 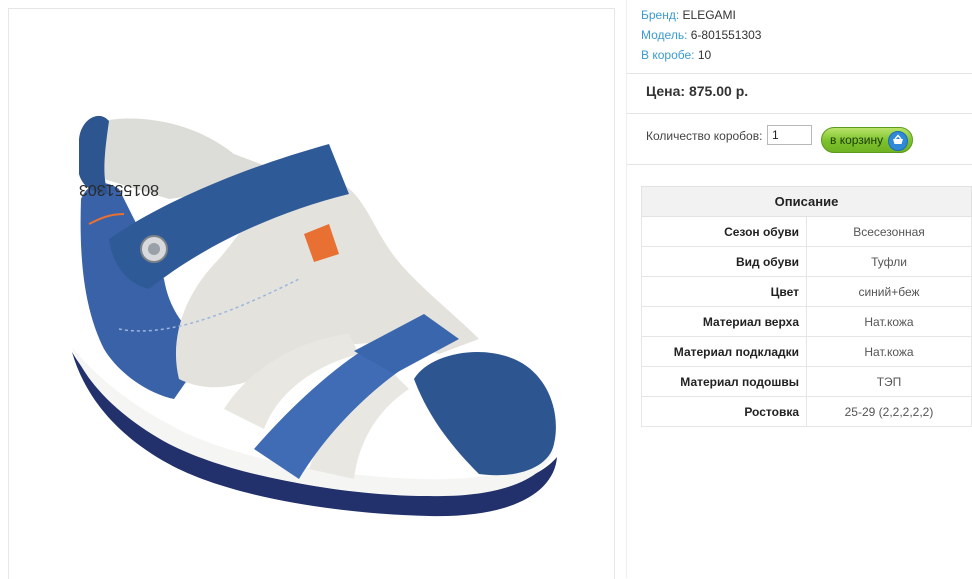 What do you see at coordinates (697, 91) in the screenshot?
I see `product-price: Цена: 875.00 р.` at bounding box center [697, 91].